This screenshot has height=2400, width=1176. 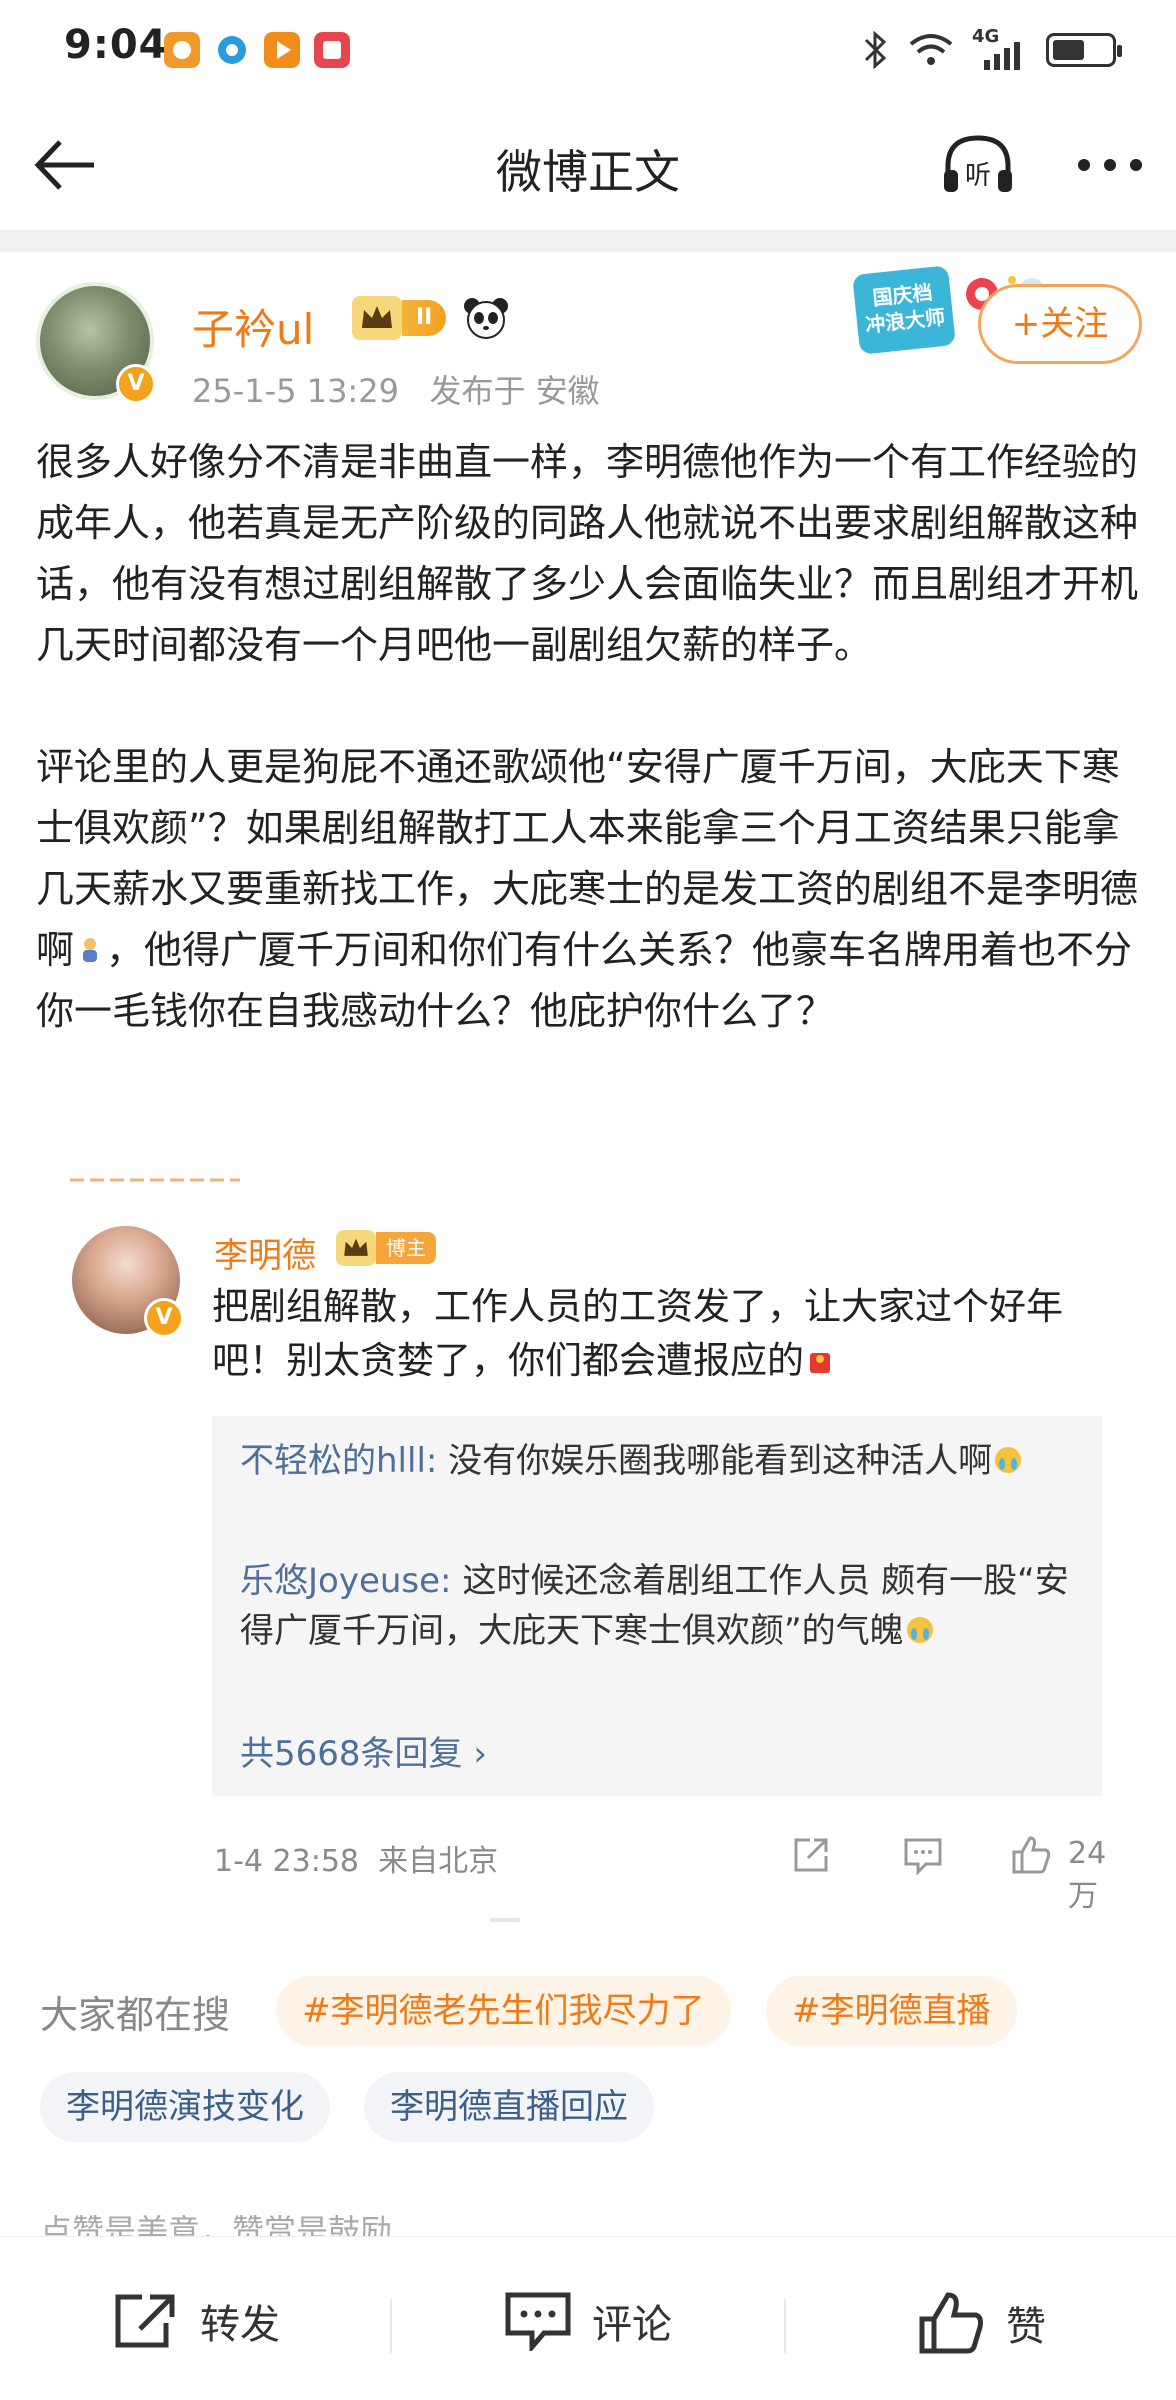 What do you see at coordinates (891, 2011) in the screenshot?
I see `trending-tag: #李明德直播` at bounding box center [891, 2011].